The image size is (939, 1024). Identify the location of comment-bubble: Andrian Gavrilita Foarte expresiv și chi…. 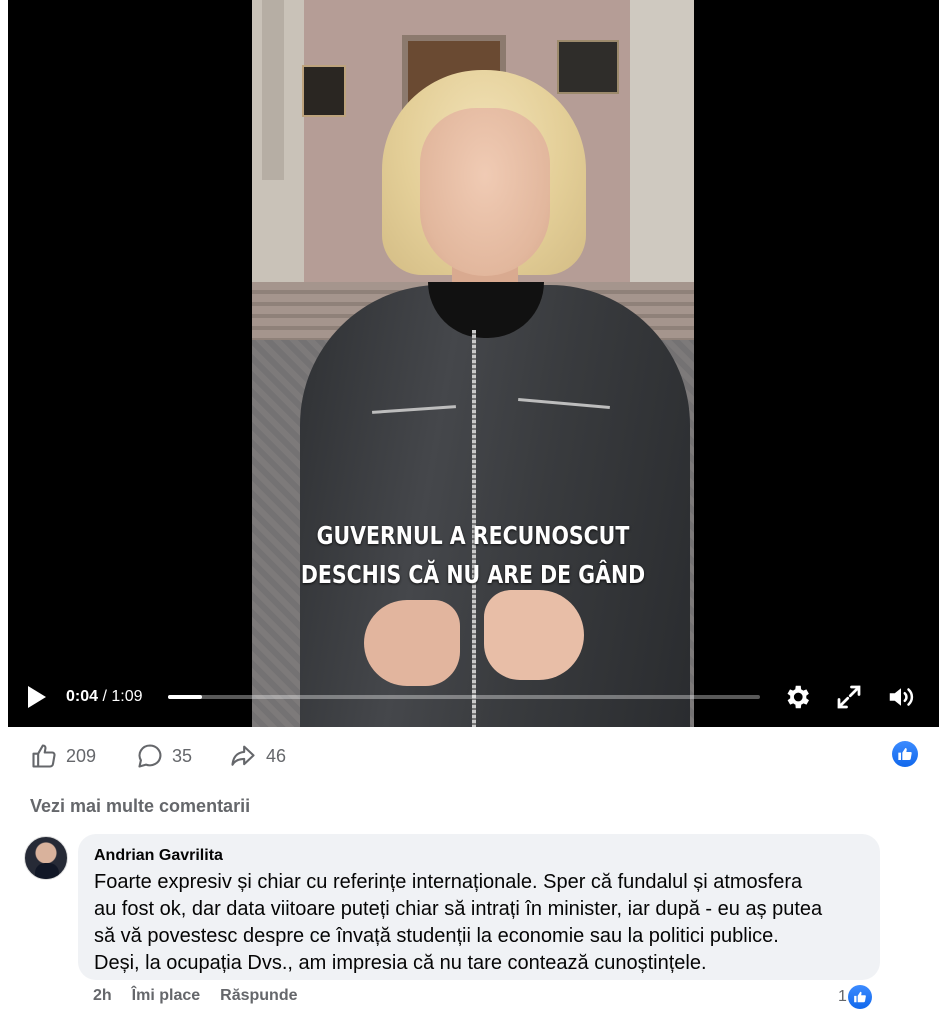
(479, 907).